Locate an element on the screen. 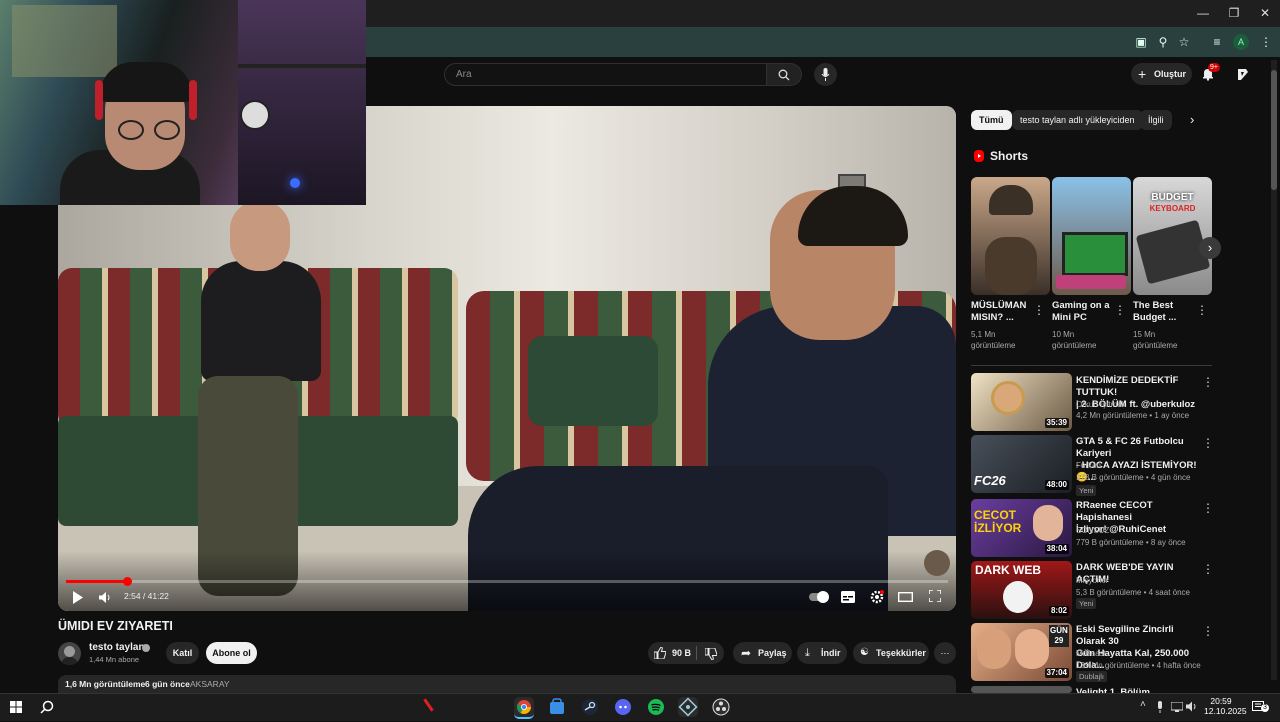 Image resolution: width=1280 pixels, height=722 pixels. steam-taskbar-icon is located at coordinates (590, 707).